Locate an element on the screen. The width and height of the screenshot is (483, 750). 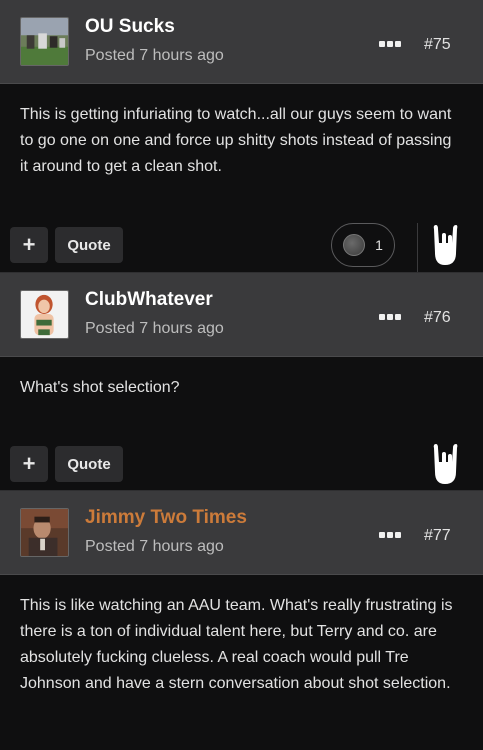
footer-divider is located at coordinates (417, 249).